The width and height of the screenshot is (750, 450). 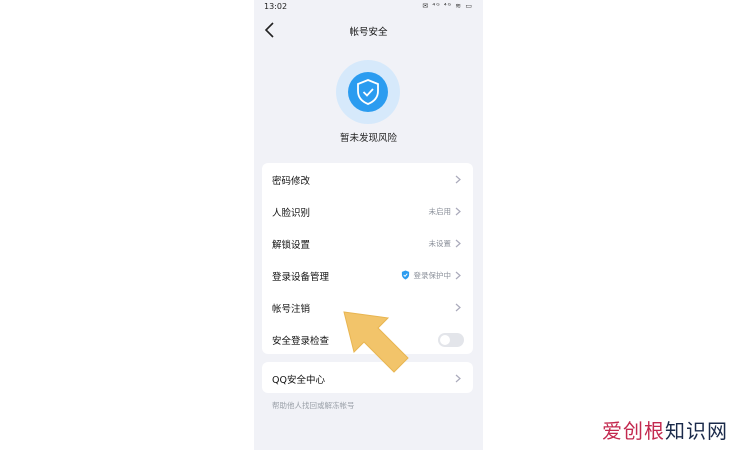 What do you see at coordinates (291, 245) in the screenshot?
I see `menu-item-label: 解锁设置` at bounding box center [291, 245].